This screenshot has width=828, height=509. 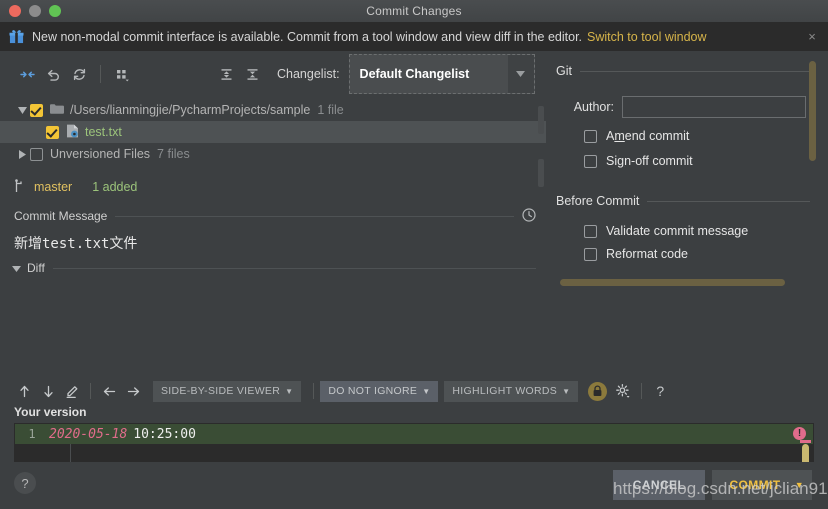 I want to click on previous-difference-icon, so click(x=24, y=391).